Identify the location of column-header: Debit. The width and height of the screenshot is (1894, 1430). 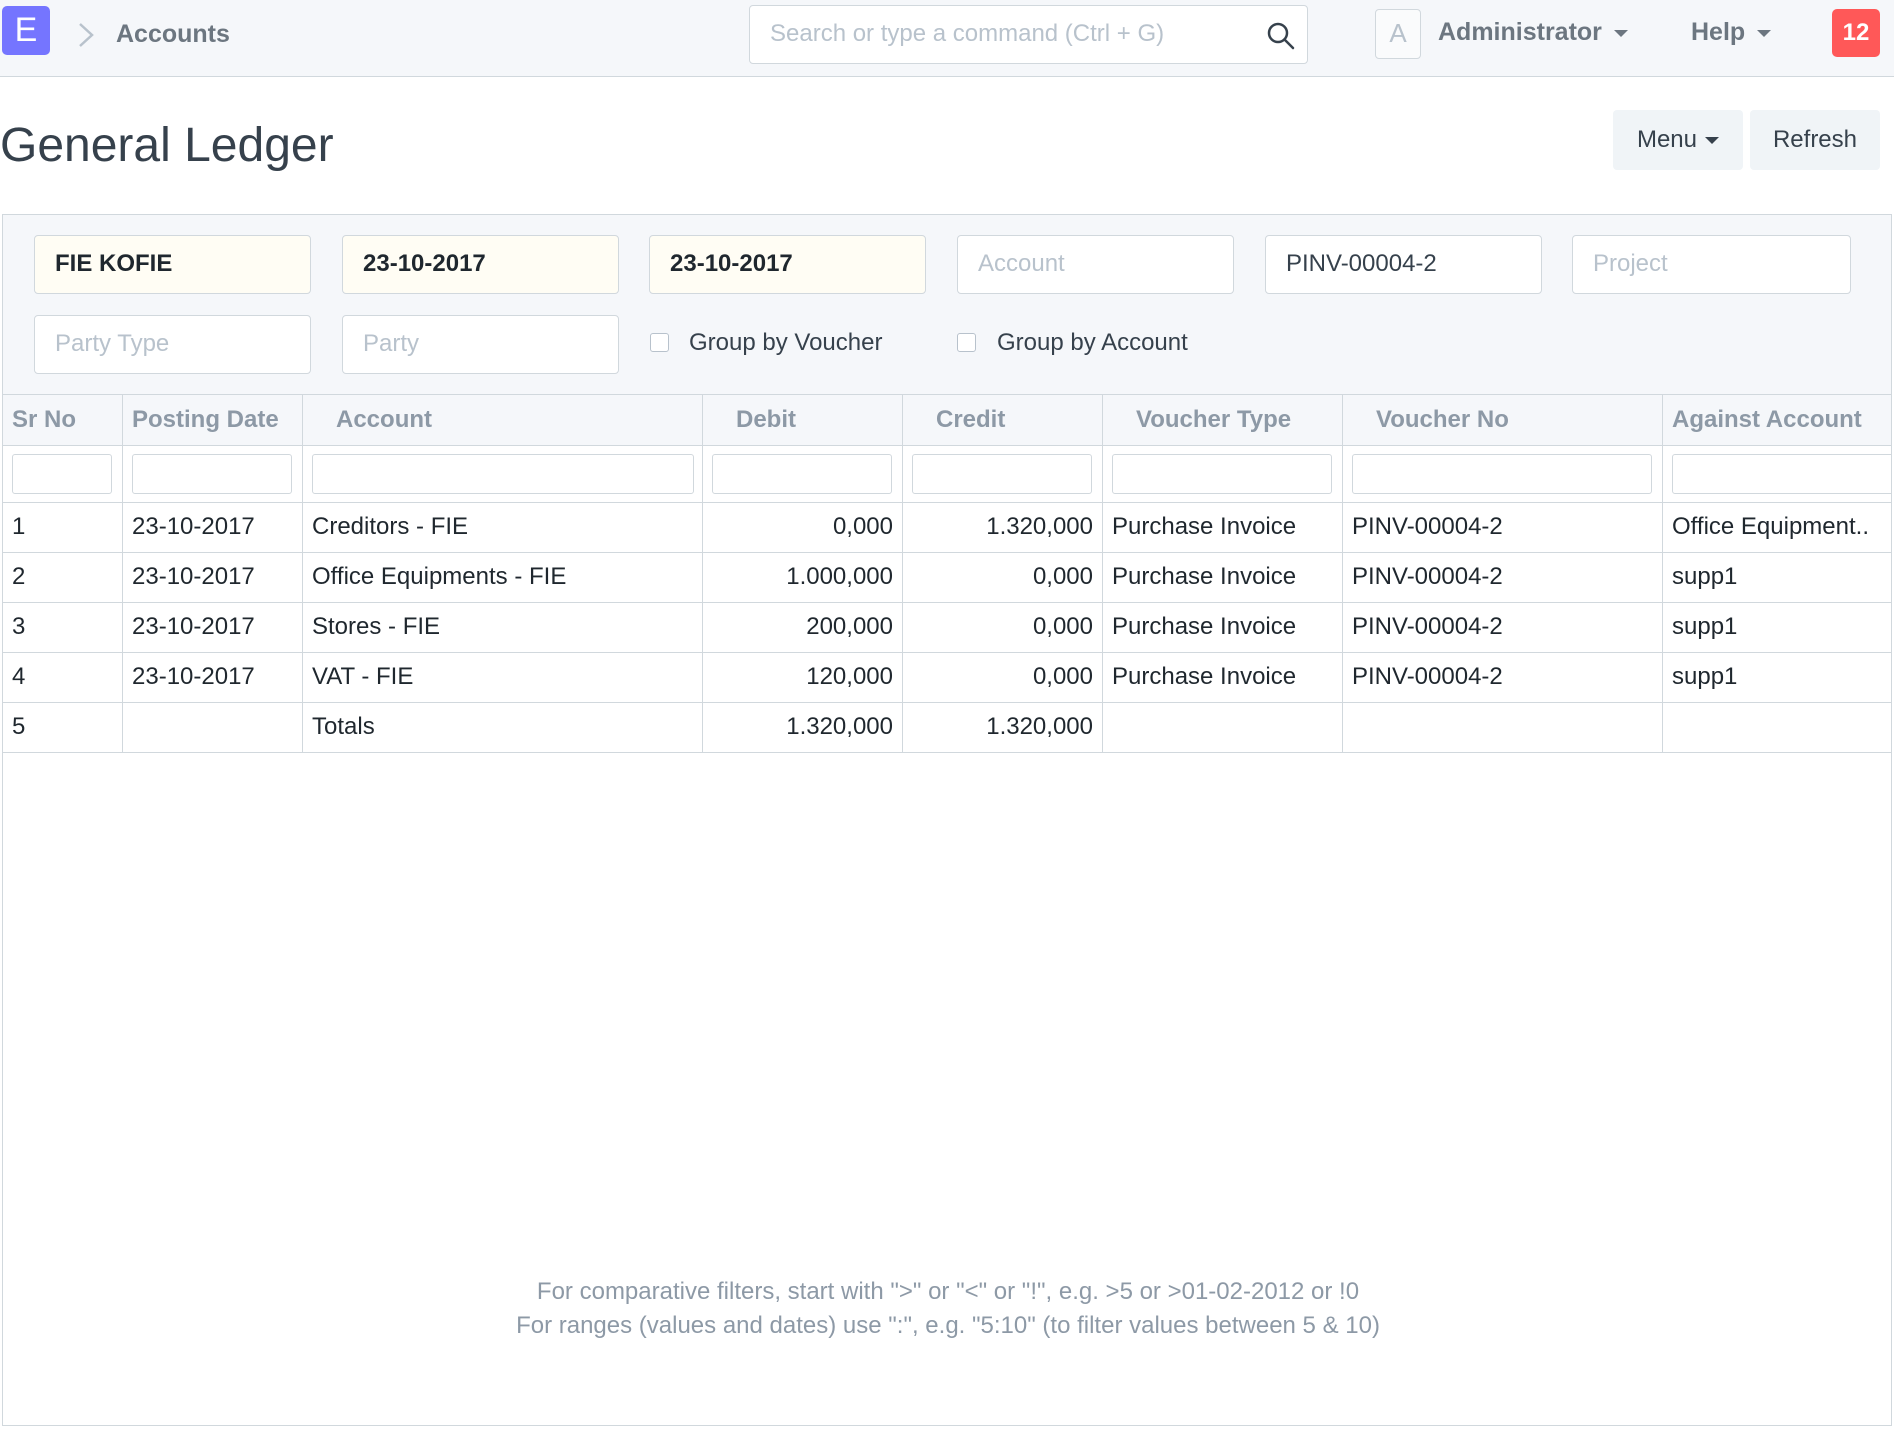
(803, 420).